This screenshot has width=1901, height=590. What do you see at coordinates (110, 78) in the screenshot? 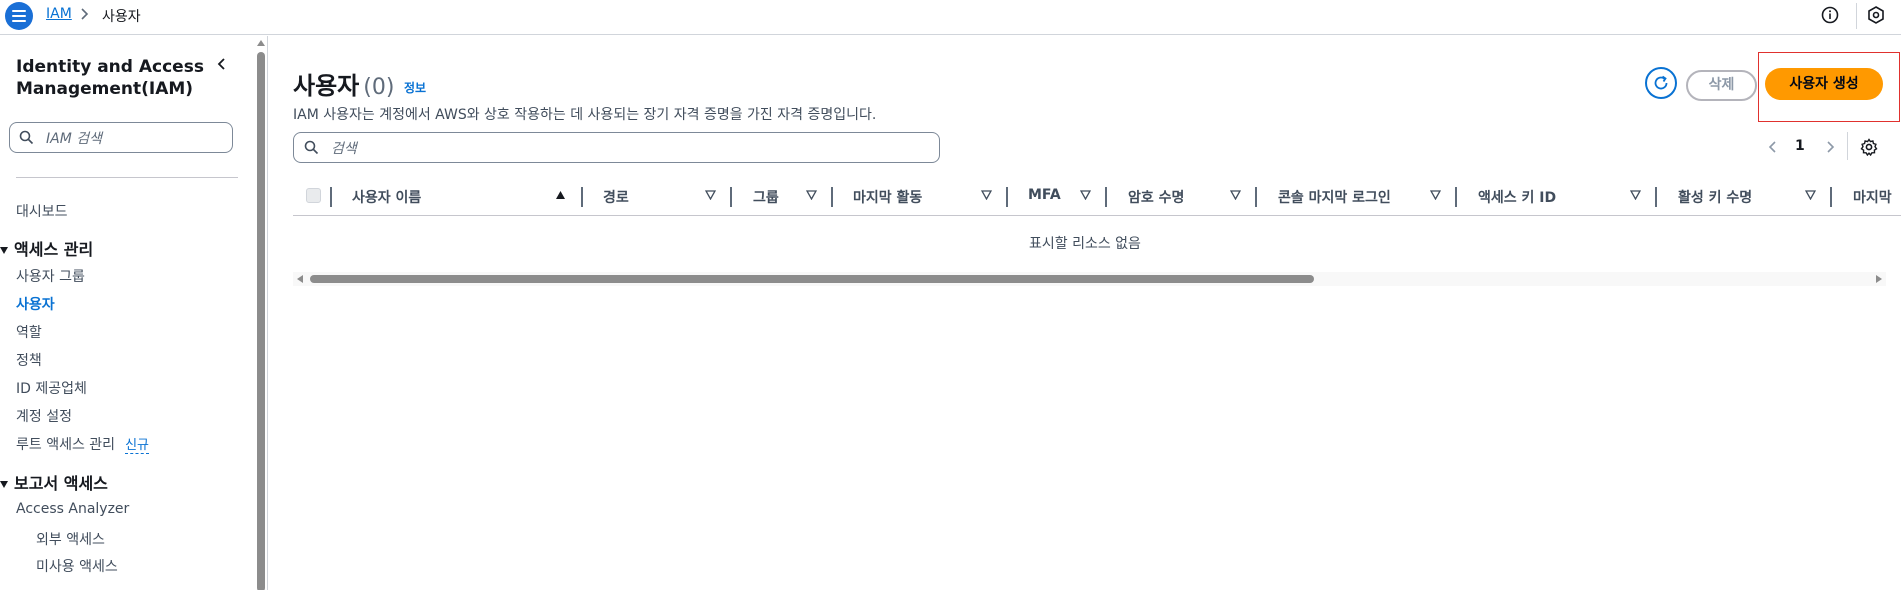
I see `sidebar-title: Identity and Access Management(IAM)` at bounding box center [110, 78].